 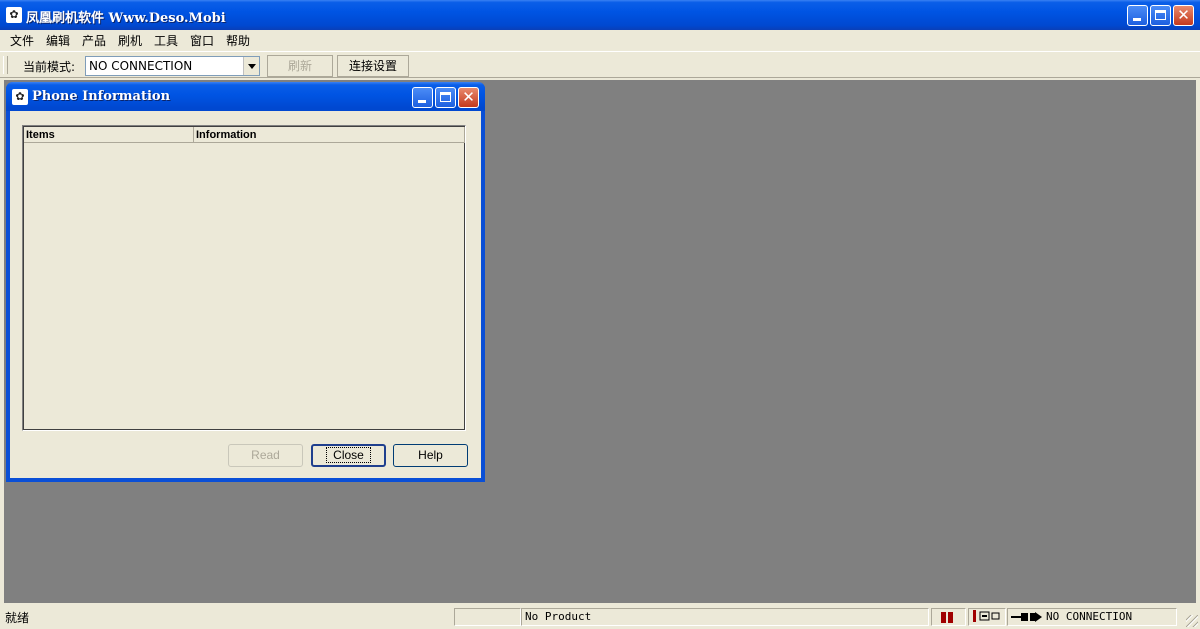 I want to click on maximize-button, so click(x=1160, y=15).